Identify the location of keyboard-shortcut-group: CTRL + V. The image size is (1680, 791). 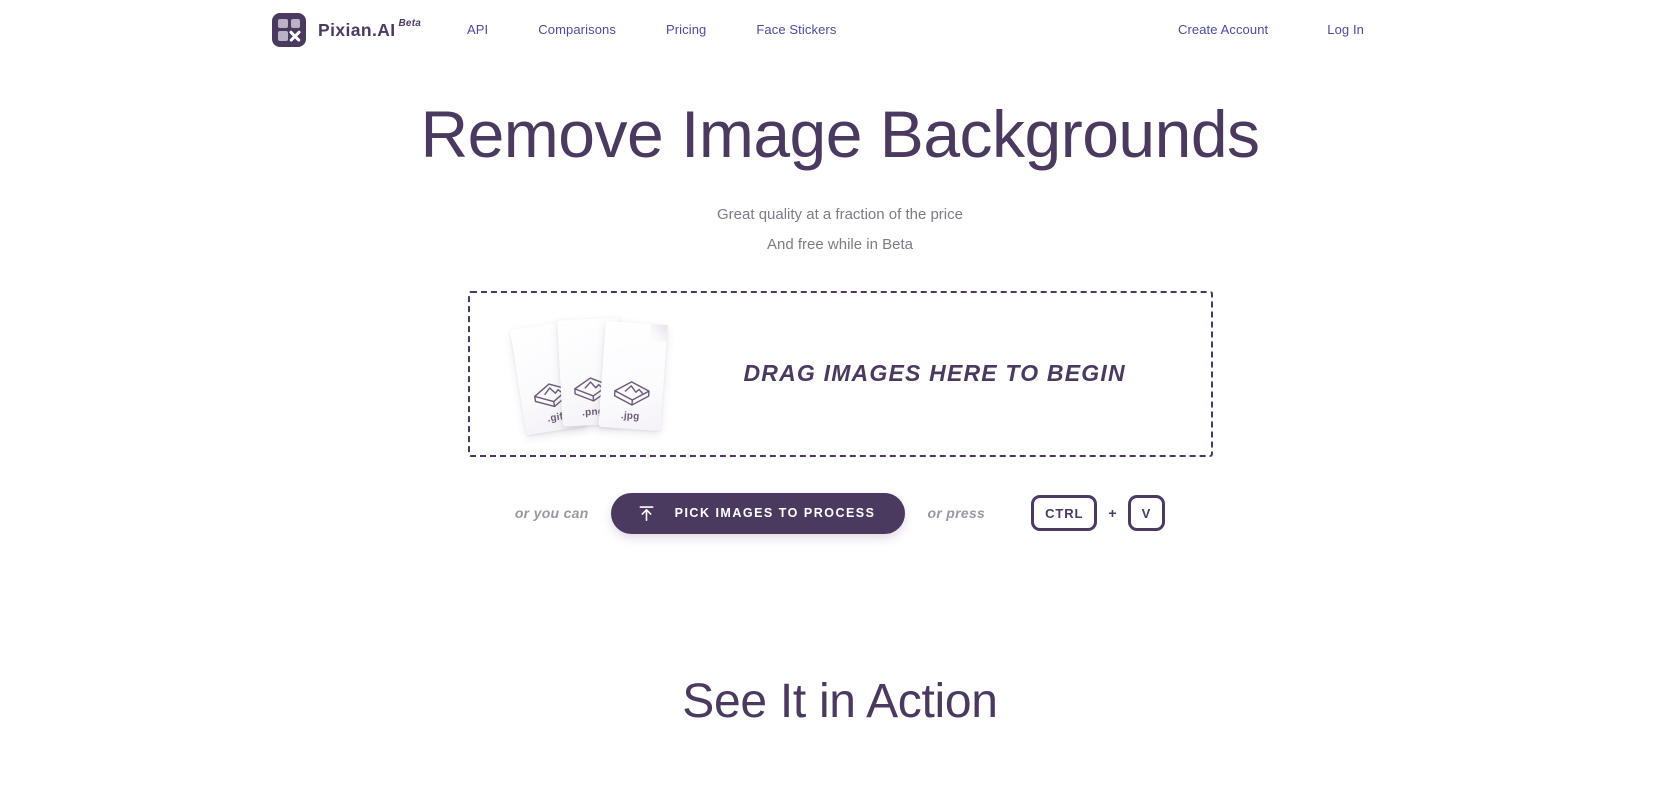
(1098, 513).